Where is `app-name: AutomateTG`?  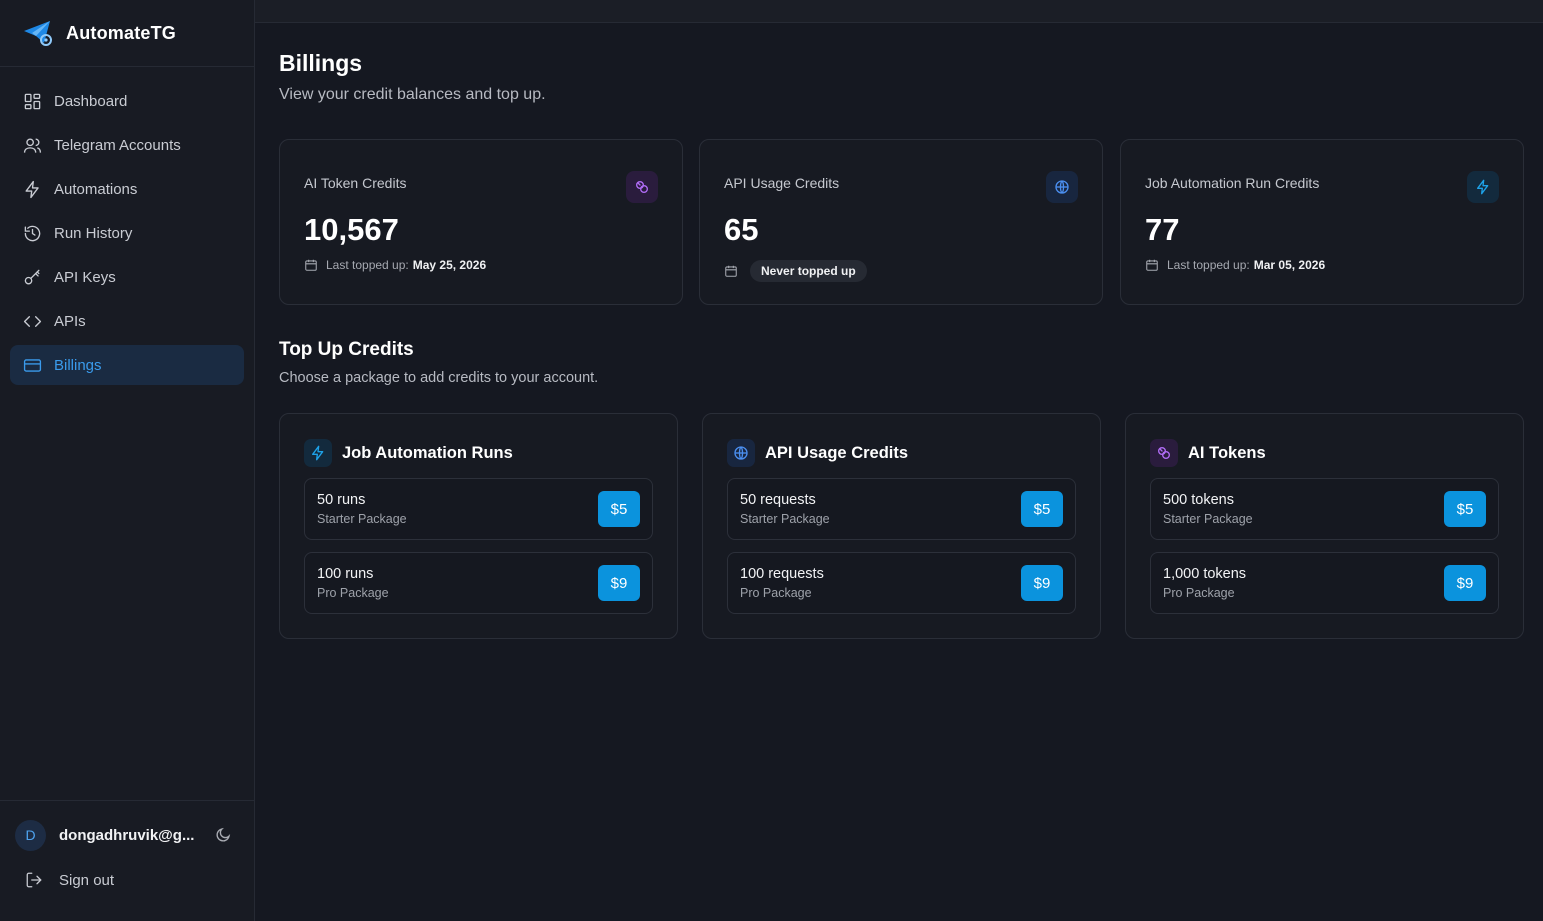
app-name: AutomateTG is located at coordinates (121, 32).